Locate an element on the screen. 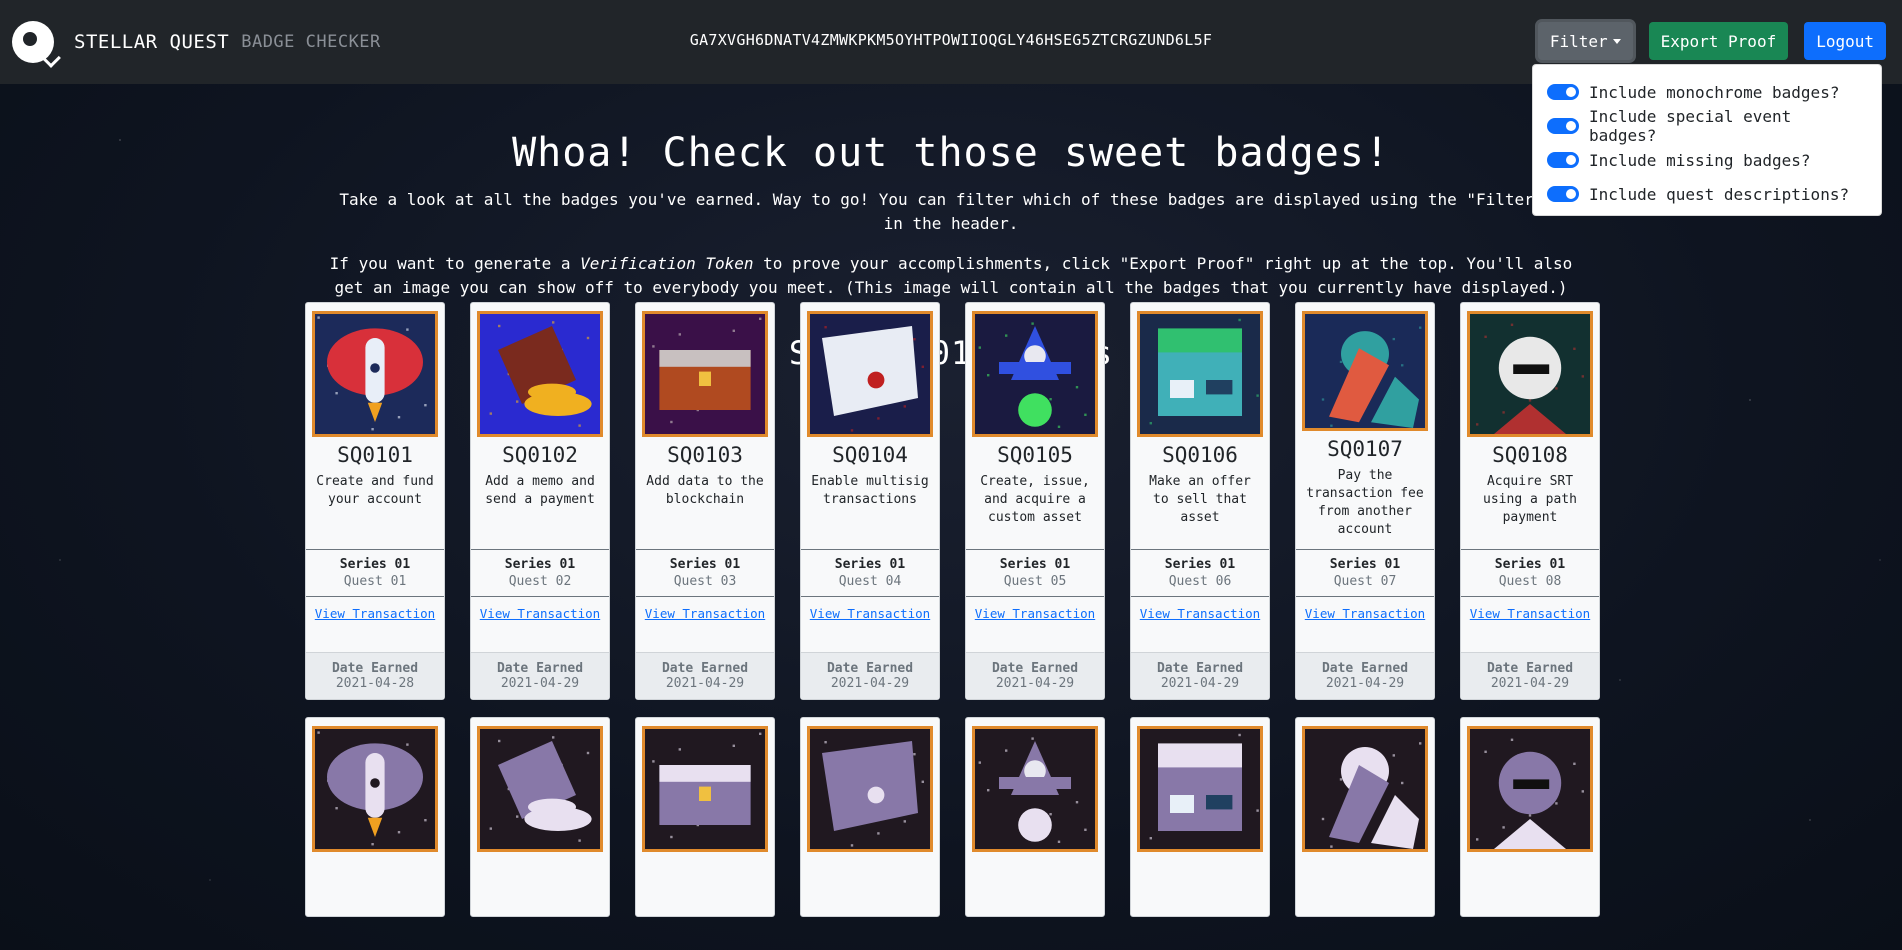 Image resolution: width=1902 pixels, height=950 pixels. badge-quest: Quest 04 is located at coordinates (870, 581).